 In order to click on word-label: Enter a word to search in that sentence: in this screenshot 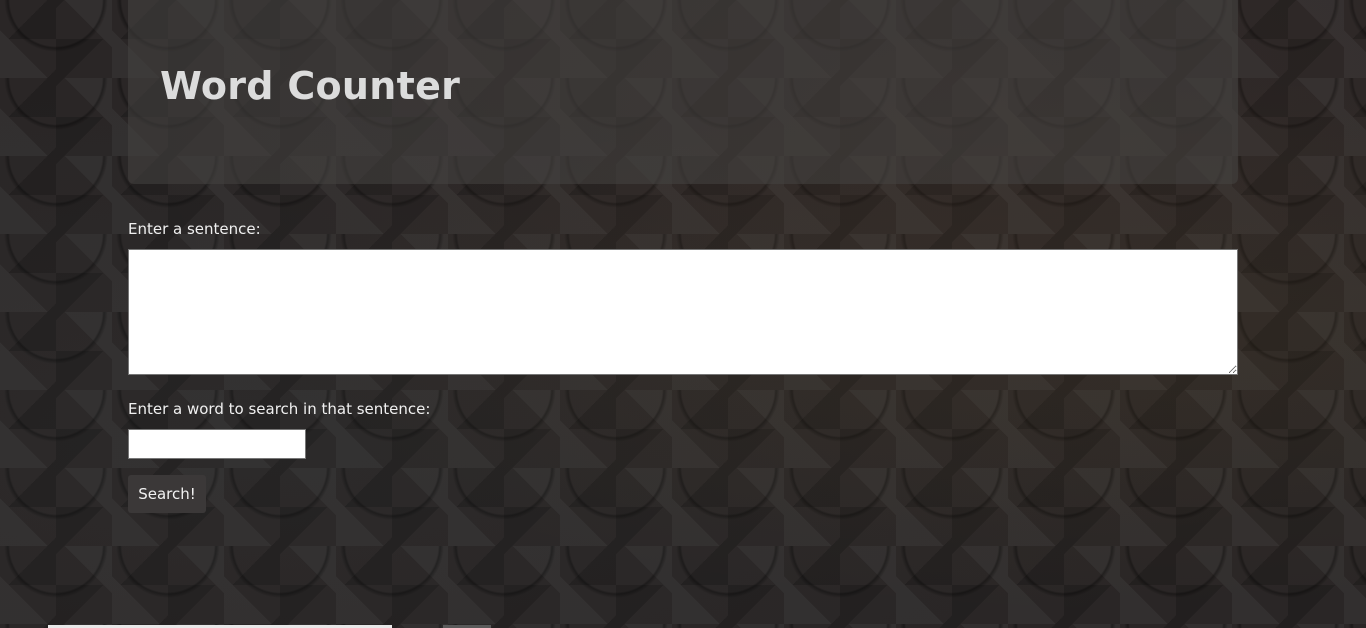, I will do `click(279, 409)`.